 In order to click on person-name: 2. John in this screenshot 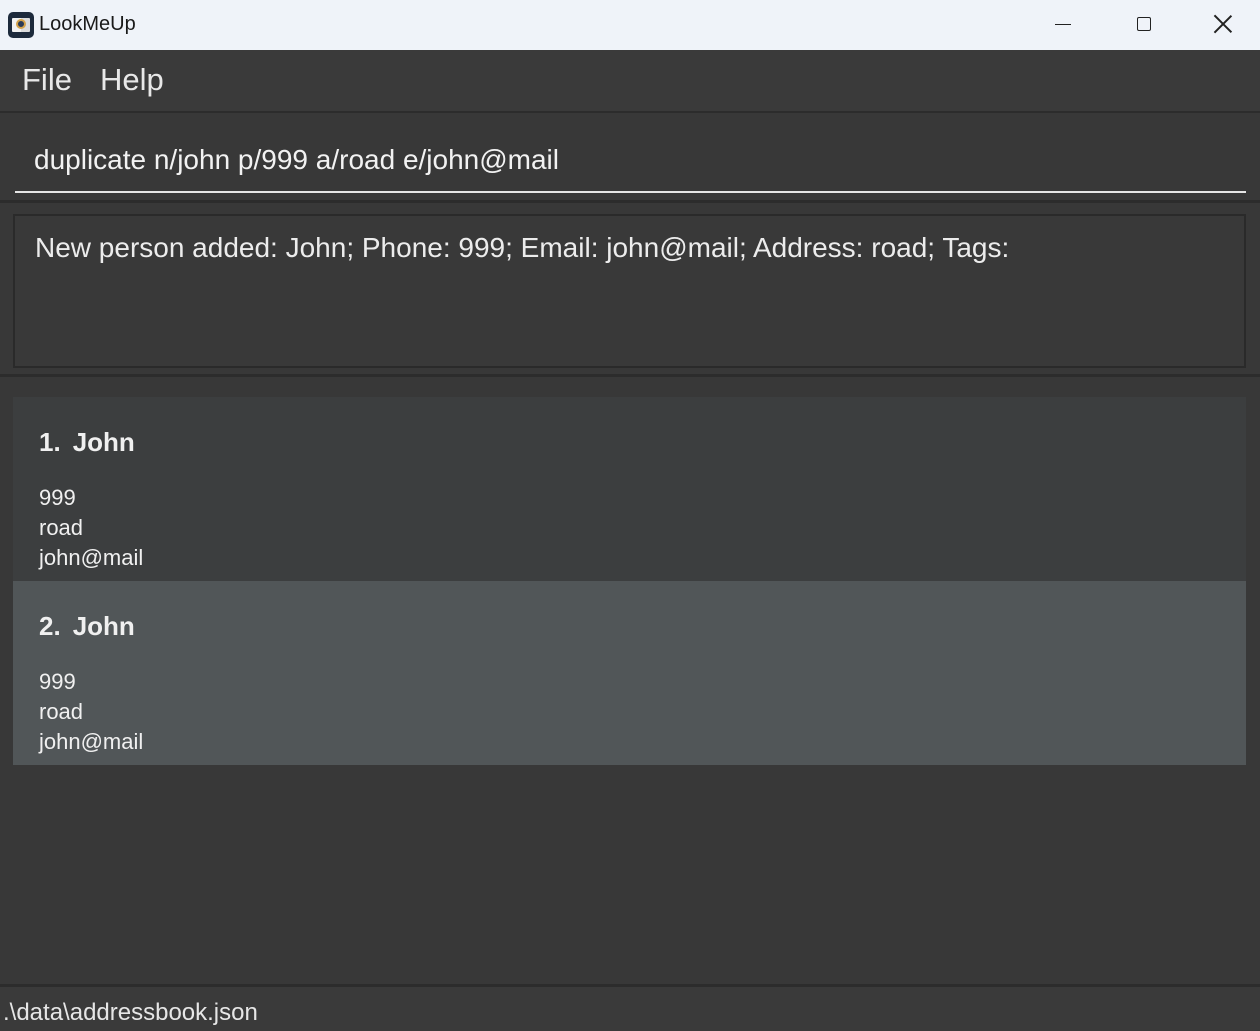, I will do `click(87, 626)`.